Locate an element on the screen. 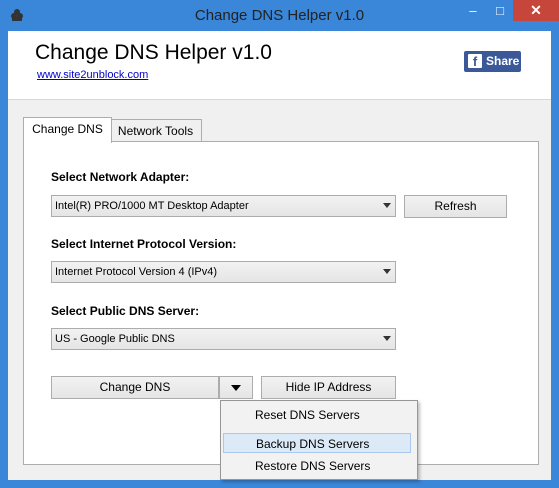  website-link: www.site2unblock.com is located at coordinates (92, 75).